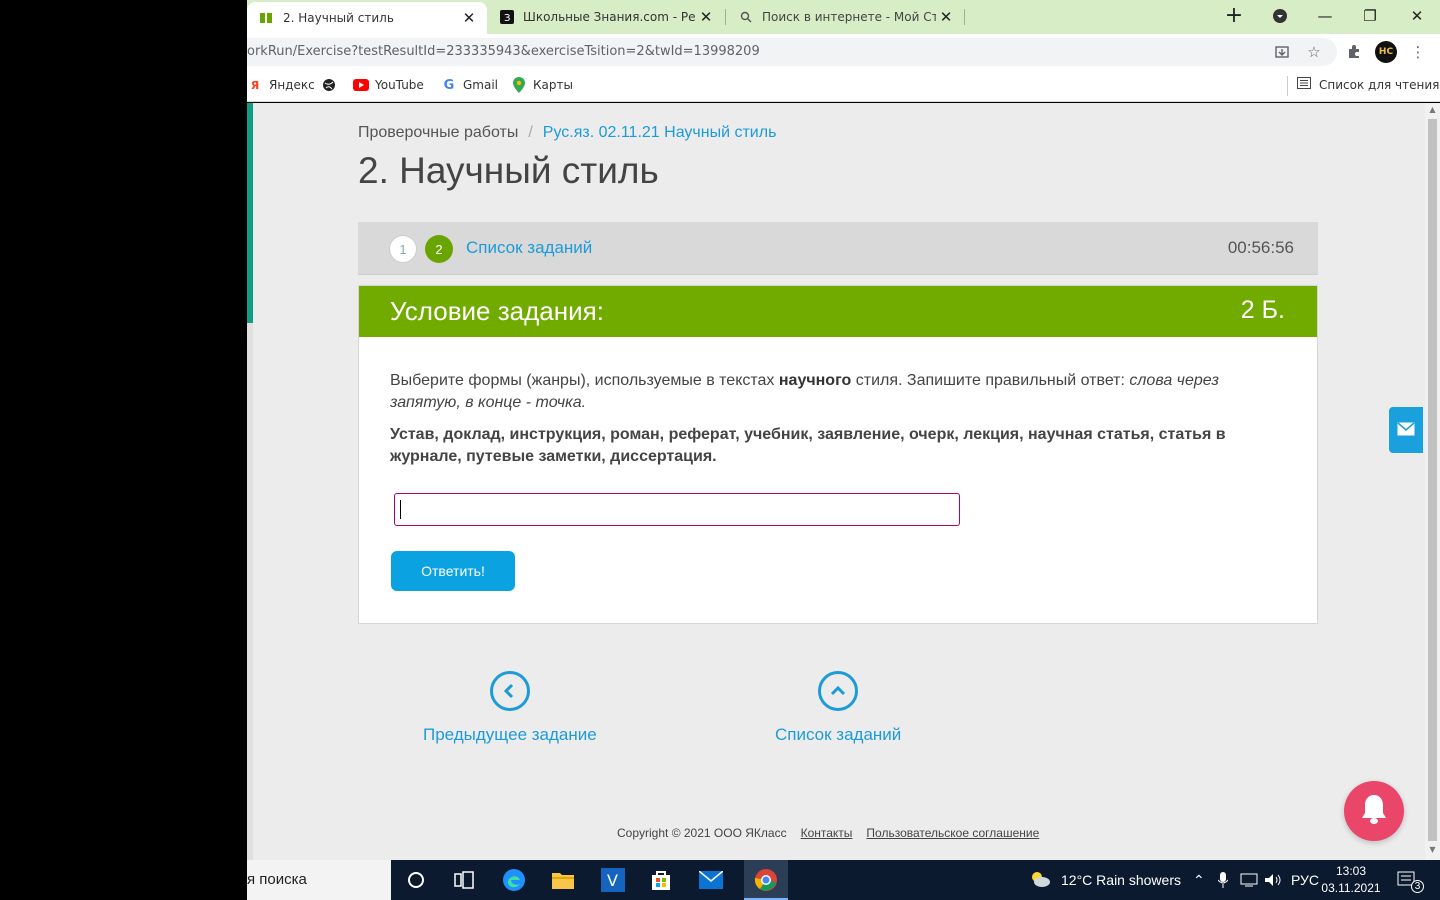 This screenshot has width=1440, height=900. What do you see at coordinates (1417, 16) in the screenshot?
I see `close-window-icon: ✕` at bounding box center [1417, 16].